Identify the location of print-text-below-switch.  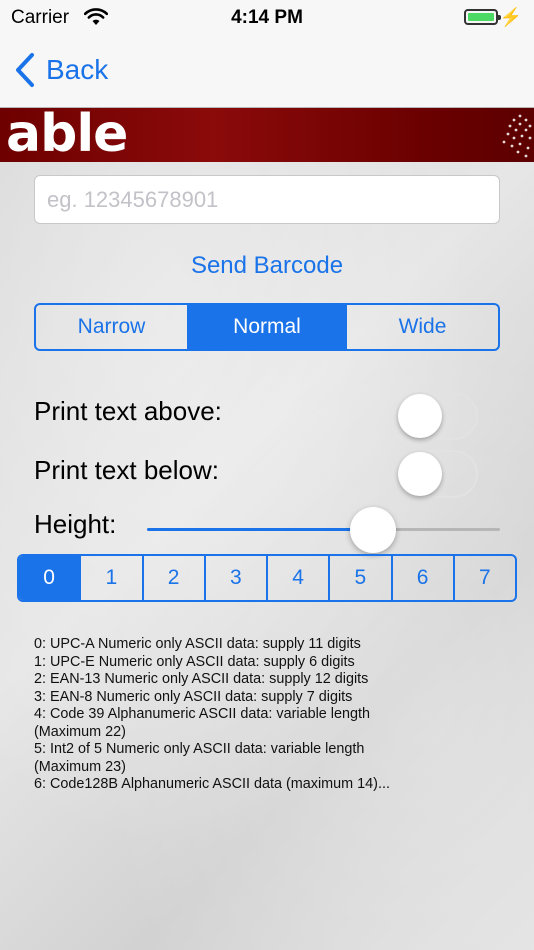
(437, 474).